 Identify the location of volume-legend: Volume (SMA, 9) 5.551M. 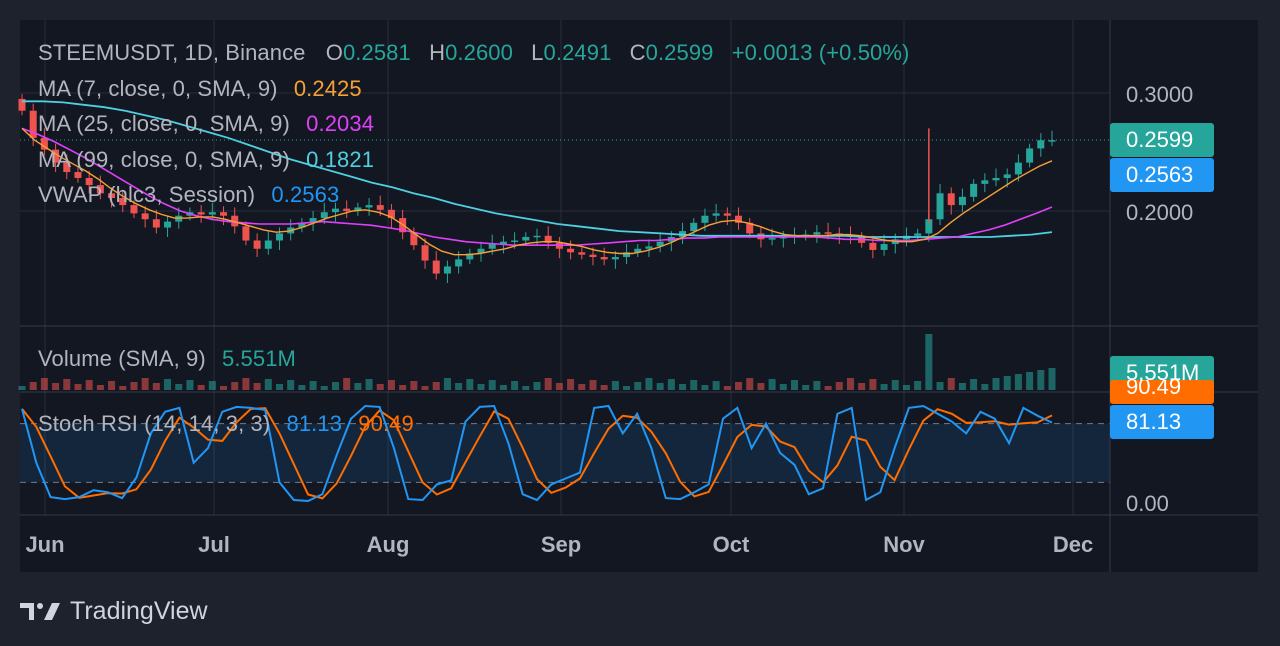
(167, 359).